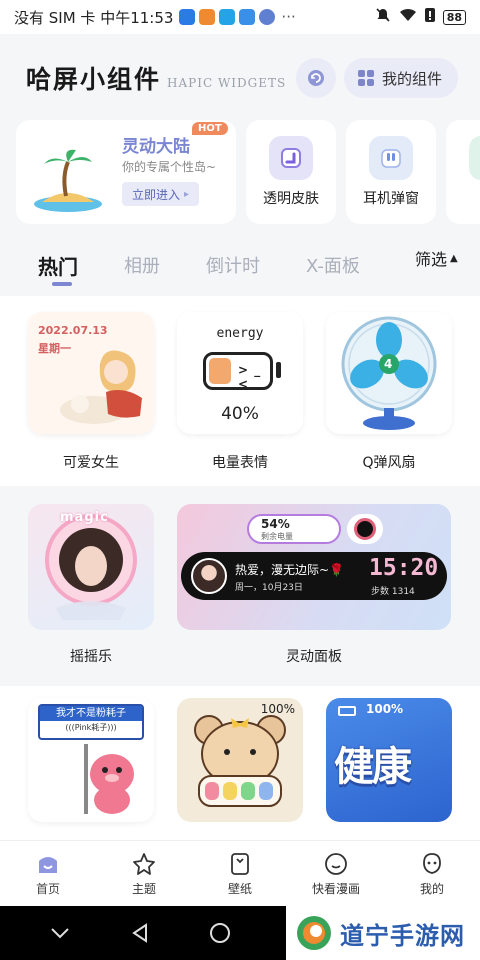 This screenshot has height=960, width=480. What do you see at coordinates (474, 158) in the screenshot?
I see `image-icon` at bounding box center [474, 158].